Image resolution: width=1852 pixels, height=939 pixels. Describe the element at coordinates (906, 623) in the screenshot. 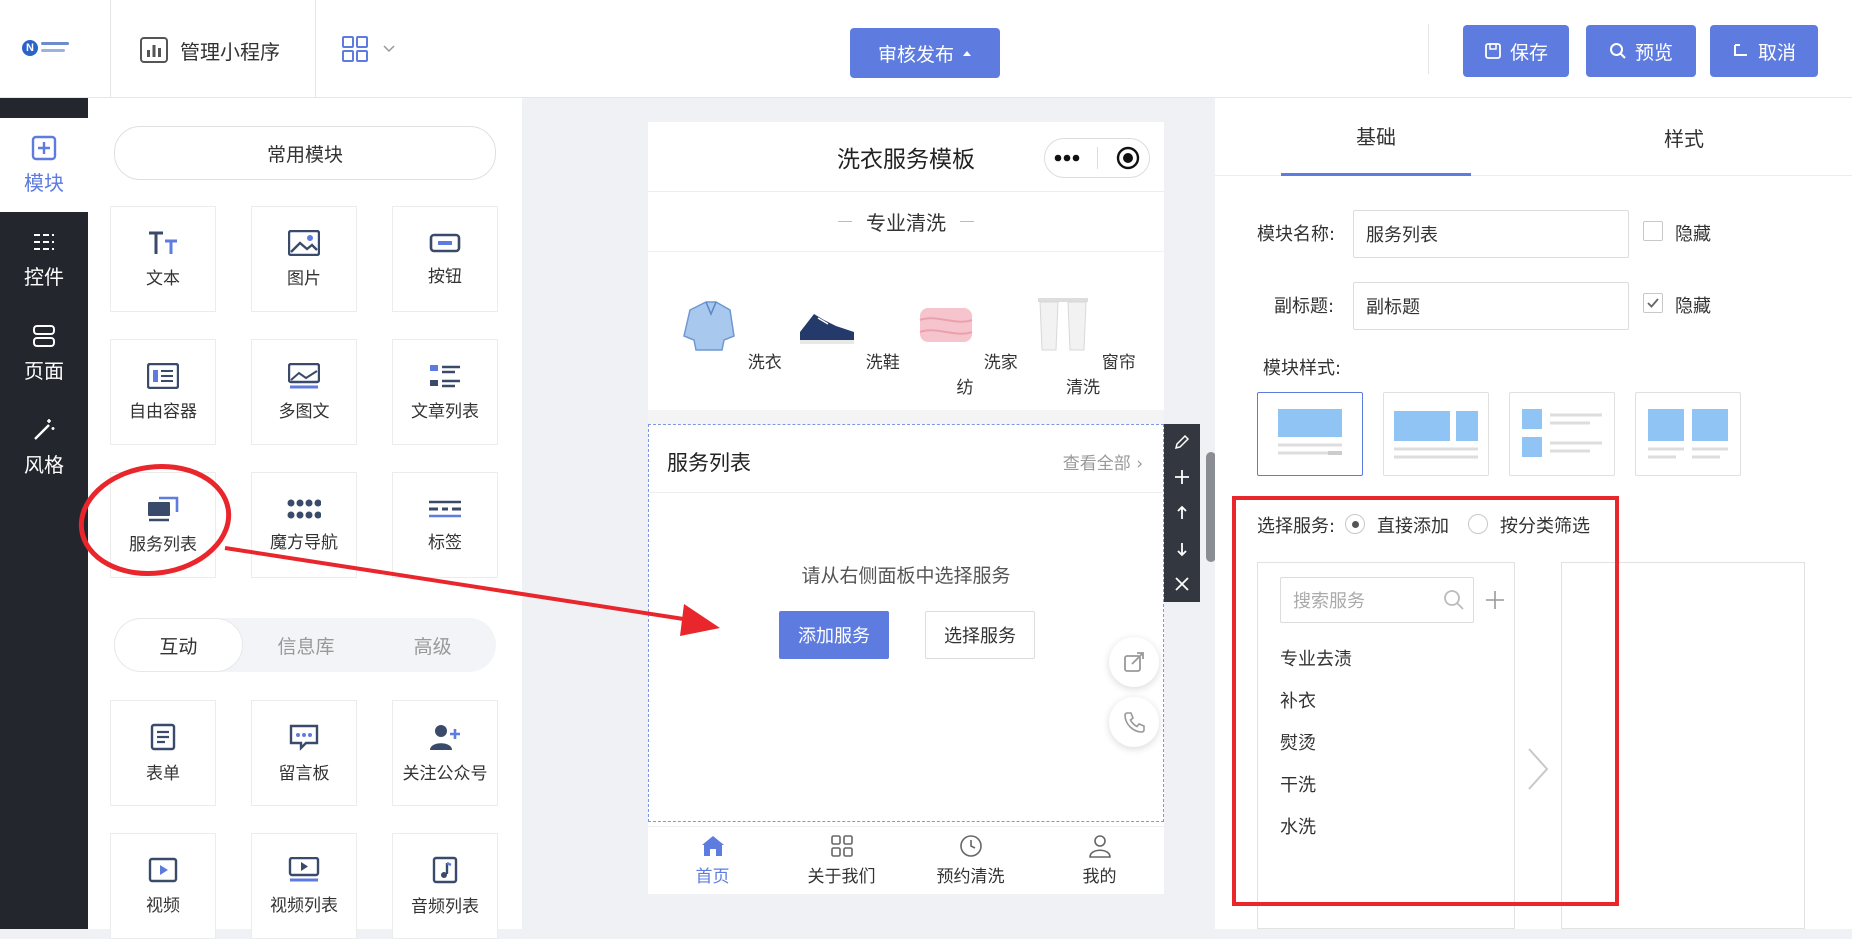

I see `service-list-module: 服务列表 查看全部 › 请从右侧面板中选择服务 添加服务 选择服务` at that location.